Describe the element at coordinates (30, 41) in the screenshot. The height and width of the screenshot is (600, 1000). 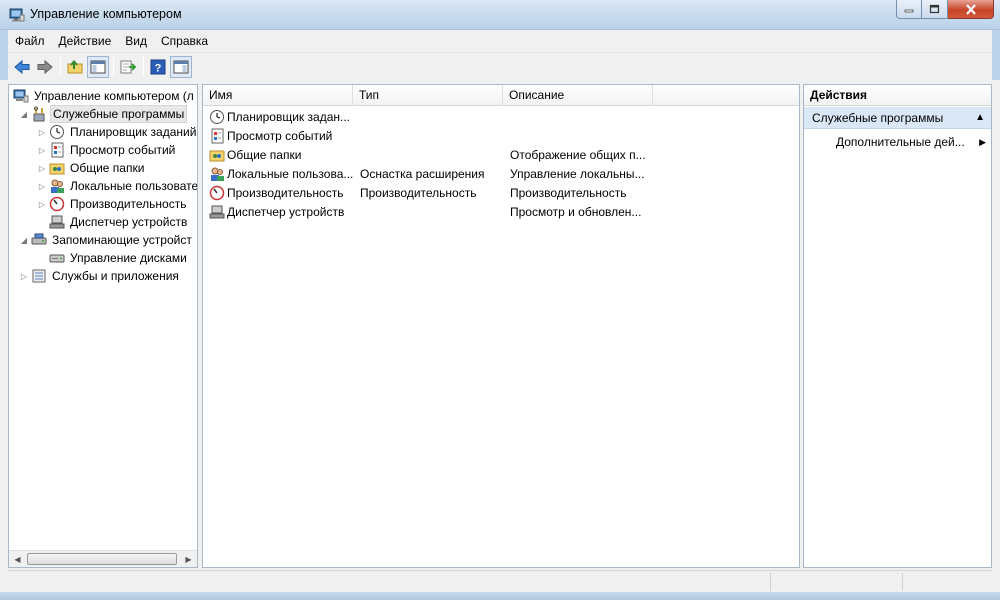
I see `menu-file: Файл` at that location.